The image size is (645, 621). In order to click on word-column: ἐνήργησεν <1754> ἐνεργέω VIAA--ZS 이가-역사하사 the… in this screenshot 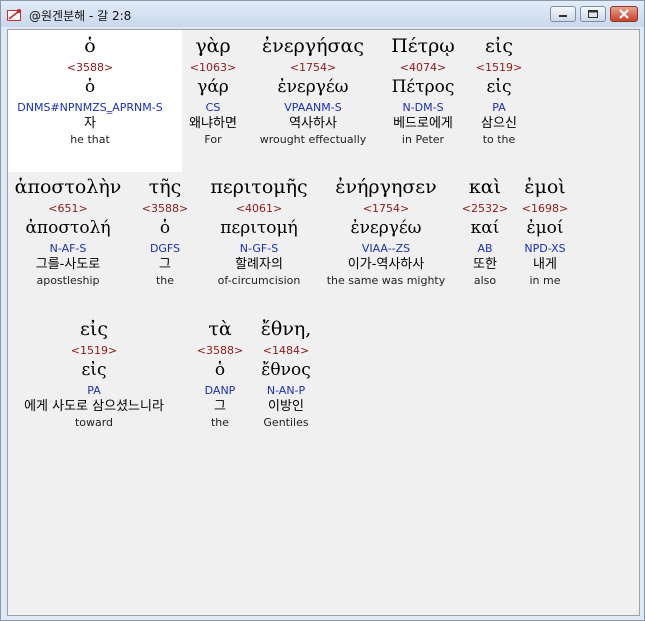, I will do `click(386, 232)`.